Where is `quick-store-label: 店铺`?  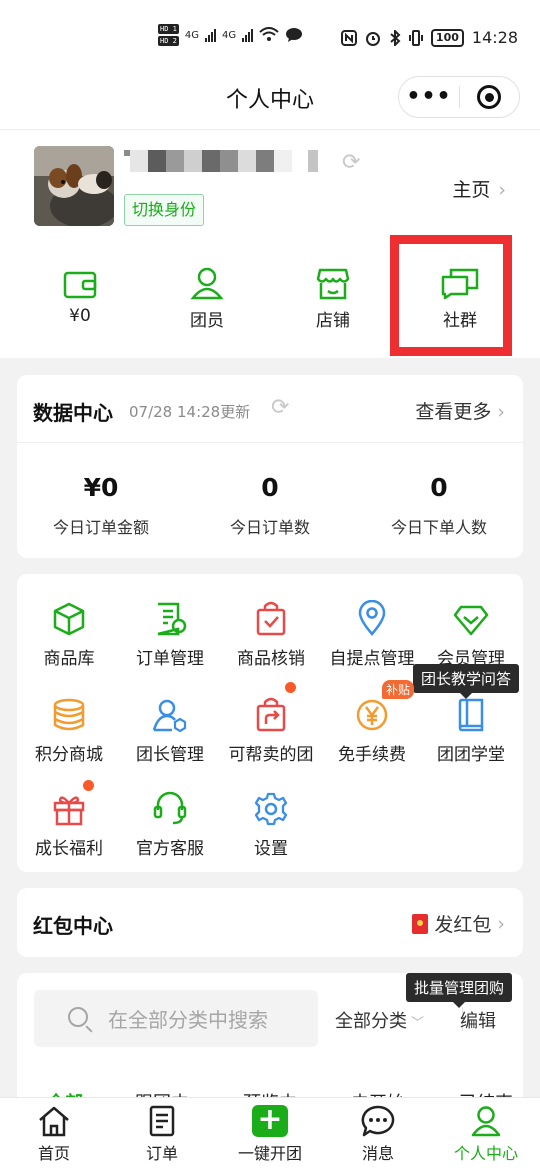
quick-store-label: 店铺 is located at coordinates (333, 321).